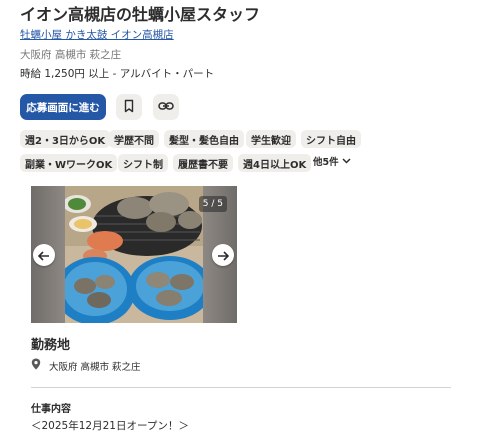  I want to click on tag-chip: 学生歓迎, so click(271, 139).